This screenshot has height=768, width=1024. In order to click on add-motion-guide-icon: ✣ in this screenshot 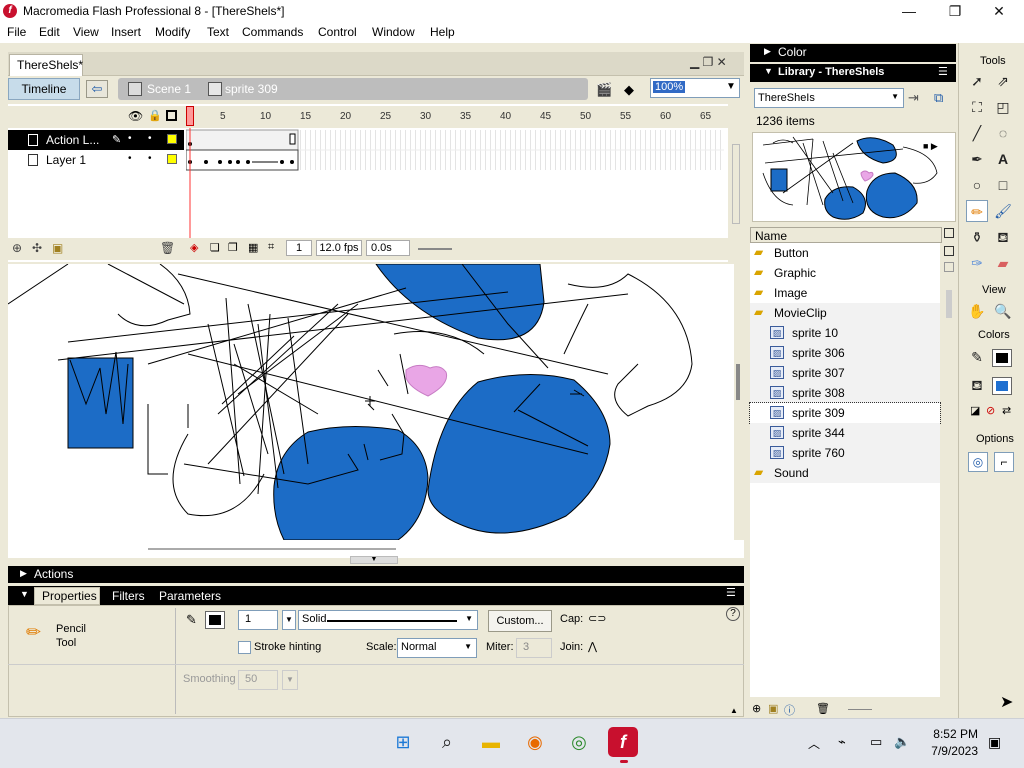, I will do `click(37, 248)`.